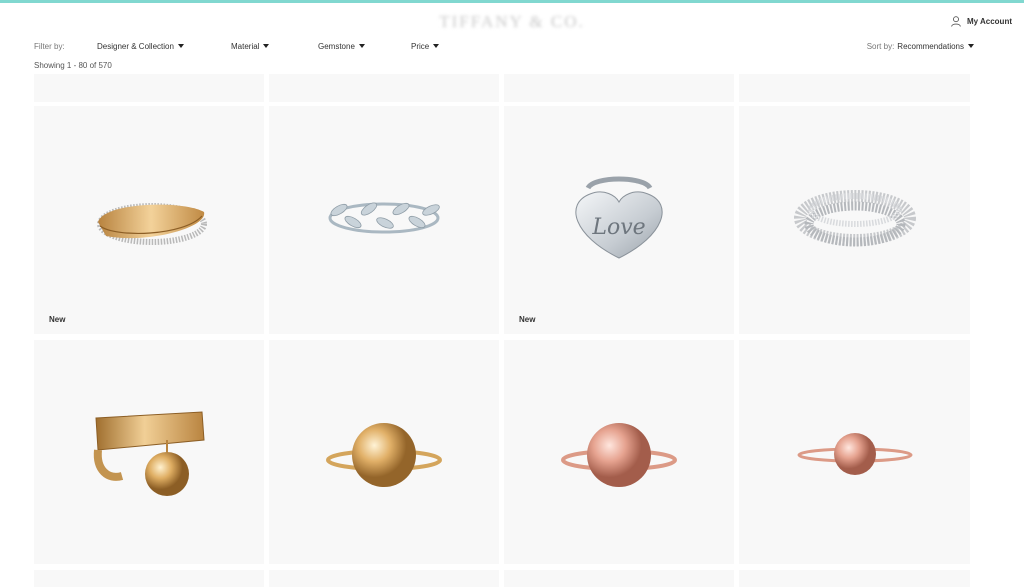 This screenshot has width=1024, height=587. Describe the element at coordinates (512, 1) in the screenshot. I see `brand-accent-bar` at that location.